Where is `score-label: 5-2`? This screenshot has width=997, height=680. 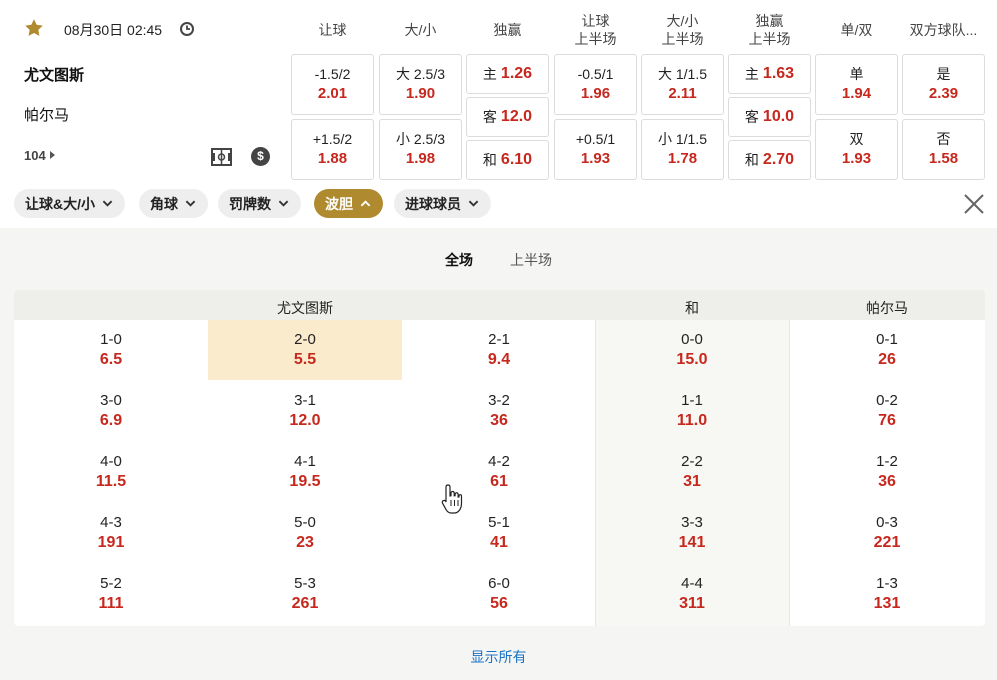
score-label: 5-2 is located at coordinates (111, 583).